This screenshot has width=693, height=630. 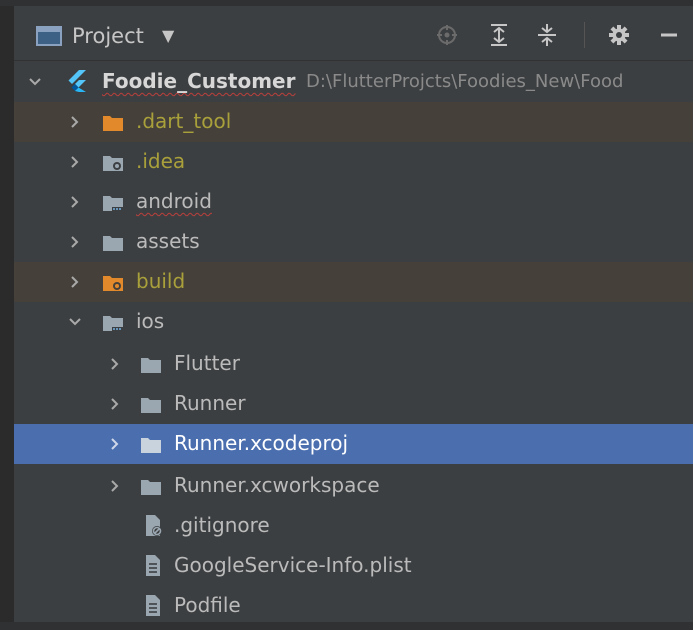 I want to click on tree-item-label: Runner.xcodeproj, so click(x=261, y=443).